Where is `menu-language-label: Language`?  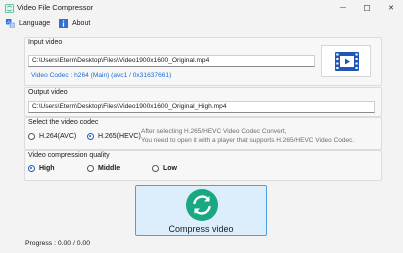 menu-language-label: Language is located at coordinates (35, 23).